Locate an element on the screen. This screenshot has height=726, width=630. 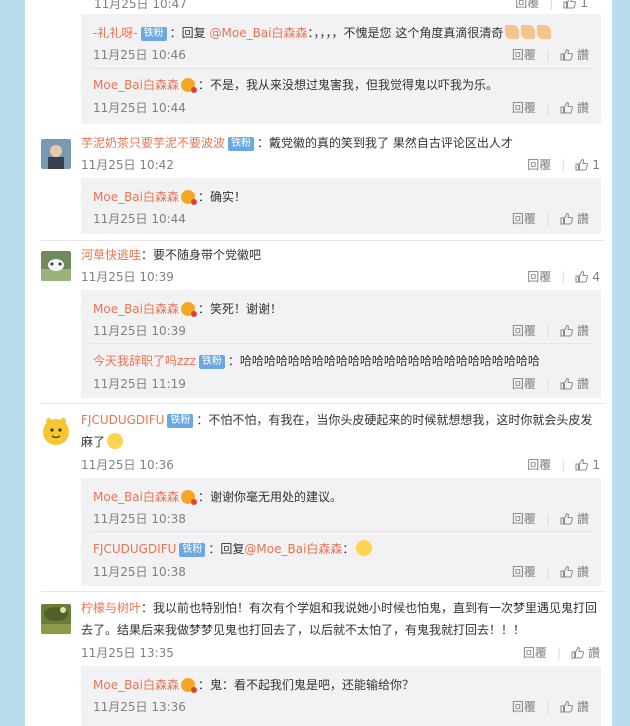
reply-text: Moe_Bai白森森 ：确实！ is located at coordinates (170, 197).